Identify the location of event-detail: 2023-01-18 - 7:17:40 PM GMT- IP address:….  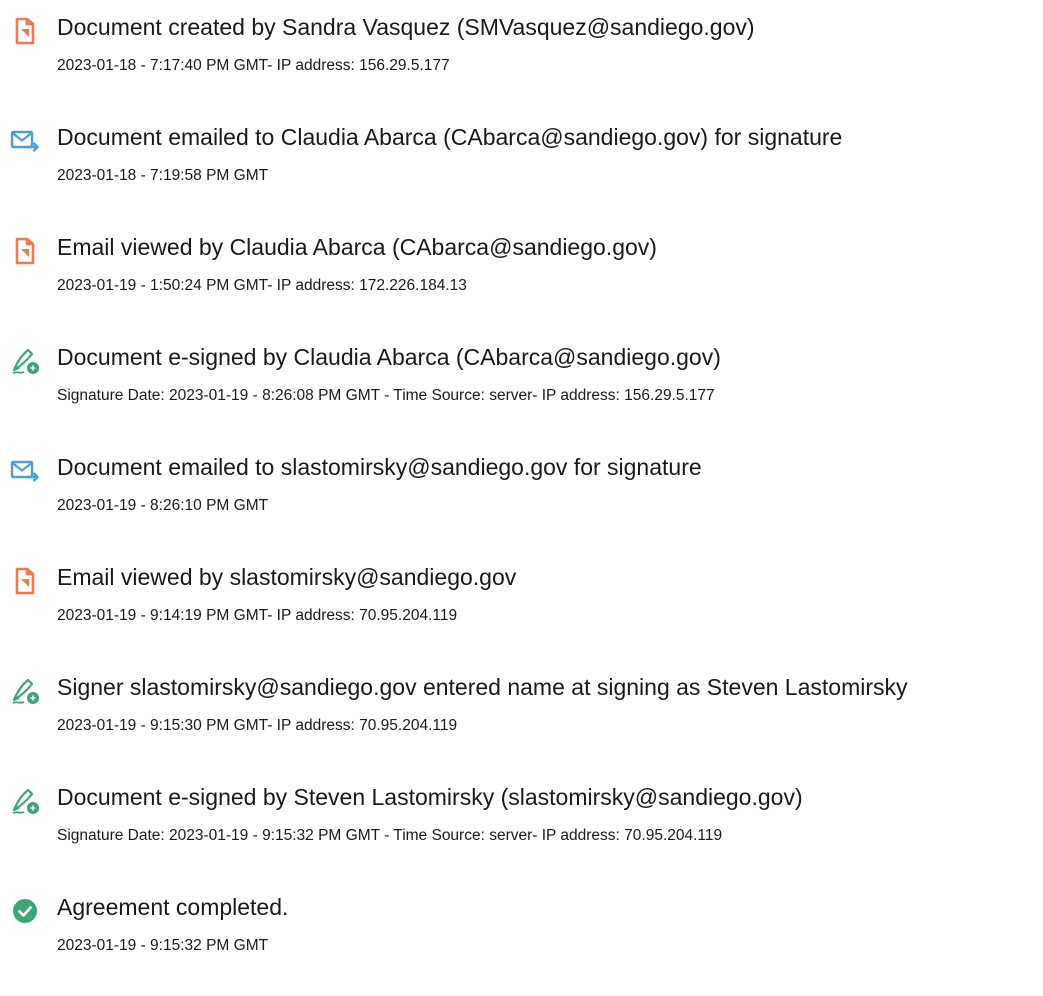
(253, 65).